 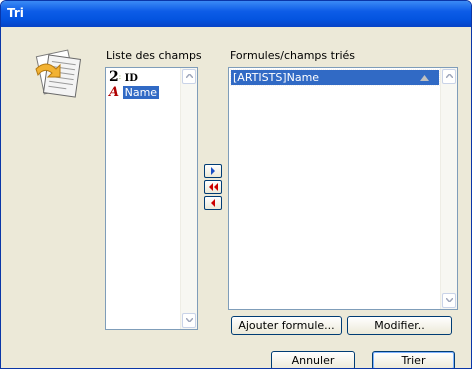 I want to click on modify-button: Modifier.., so click(x=399, y=325).